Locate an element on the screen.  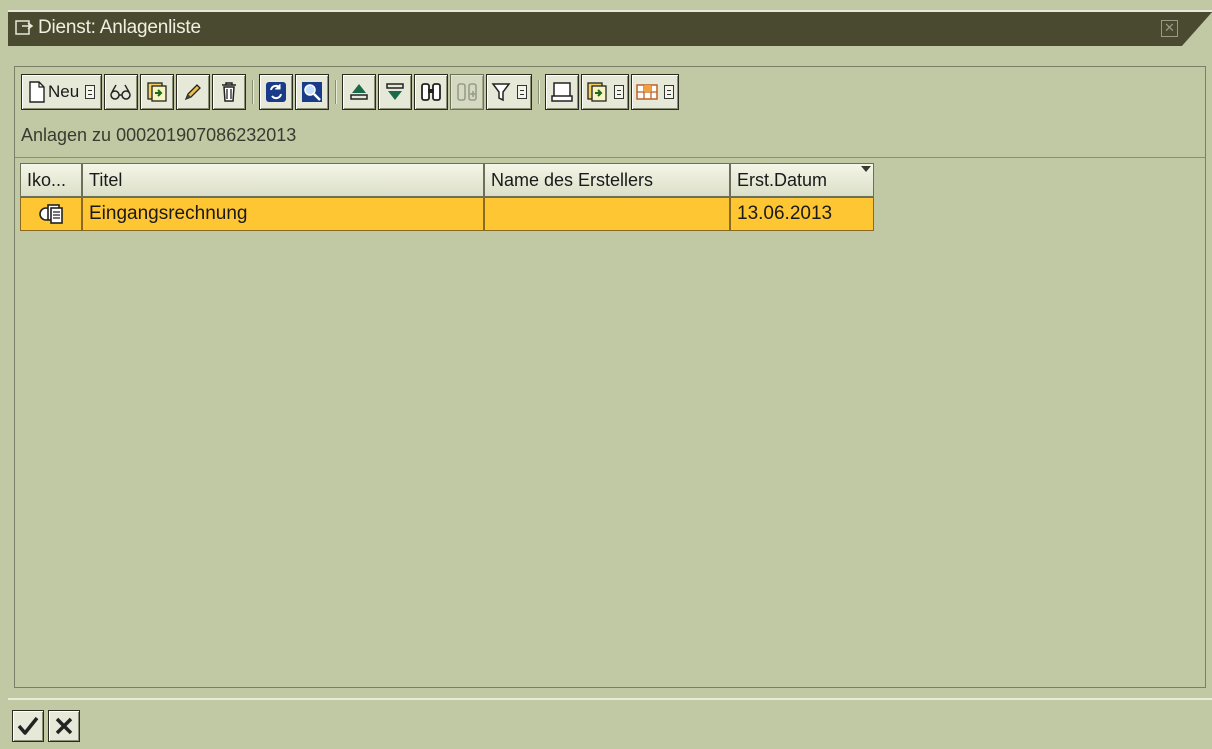
filter-button is located at coordinates (509, 92).